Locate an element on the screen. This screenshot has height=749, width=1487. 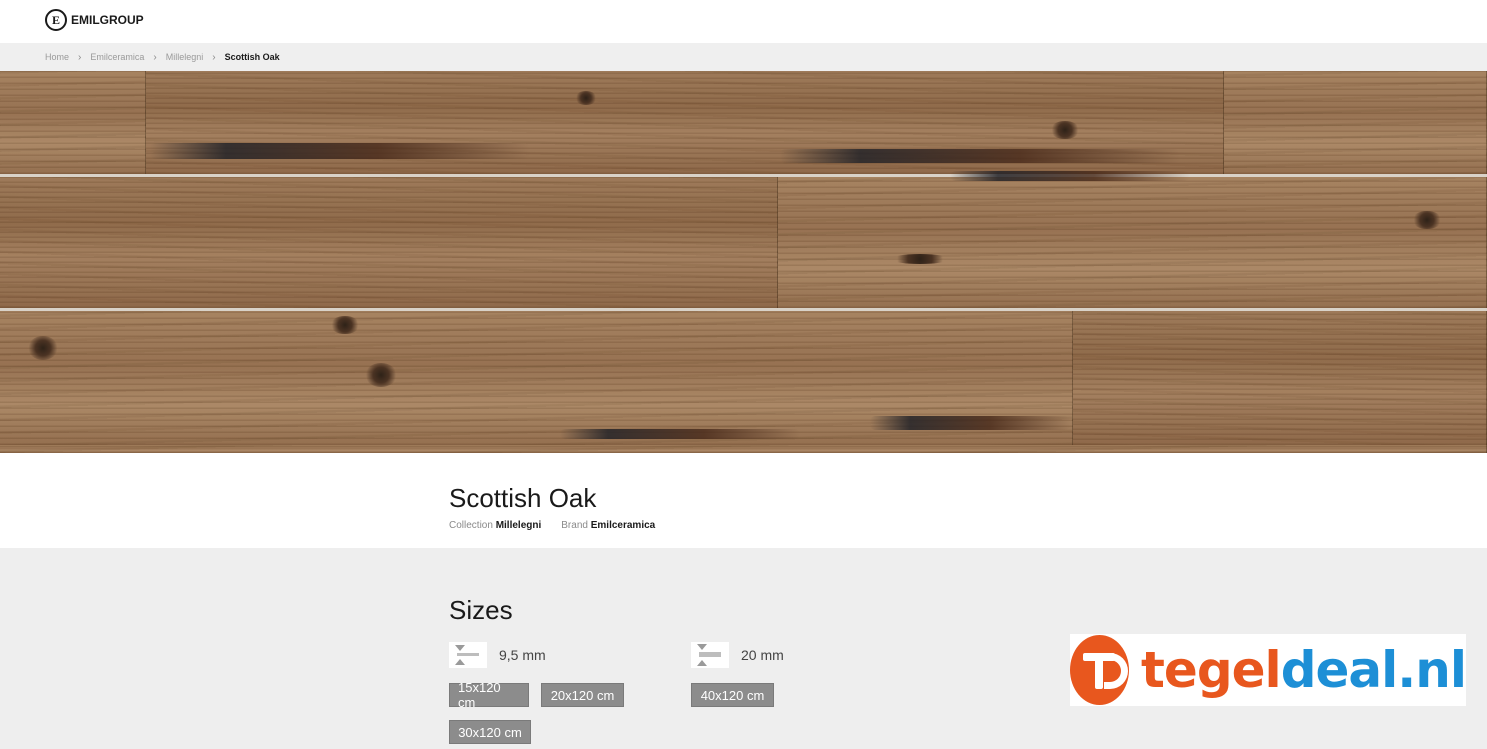
wordmark-orange: tegel is located at coordinates (1211, 670).